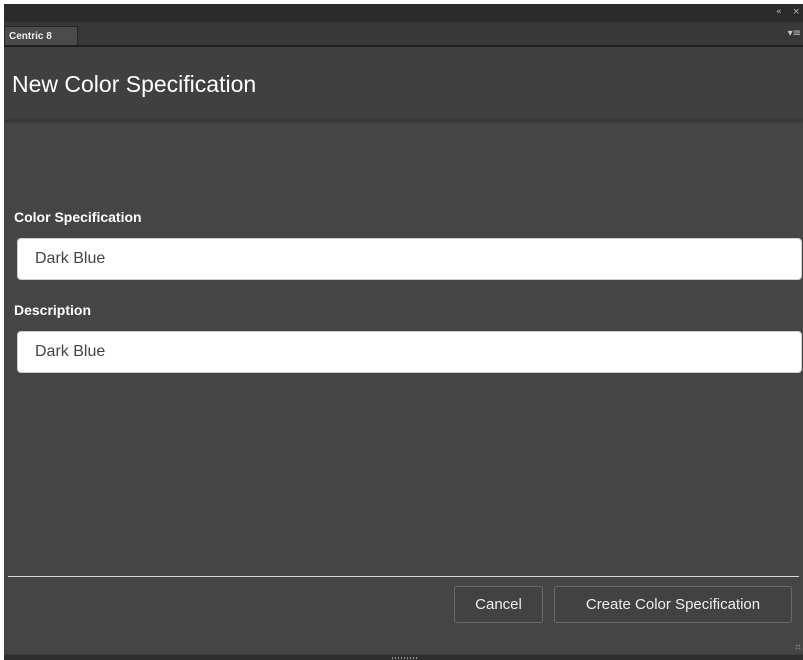 The image size is (803, 660). Describe the element at coordinates (794, 33) in the screenshot. I see `panel-menu-icon: ▾≡` at that location.